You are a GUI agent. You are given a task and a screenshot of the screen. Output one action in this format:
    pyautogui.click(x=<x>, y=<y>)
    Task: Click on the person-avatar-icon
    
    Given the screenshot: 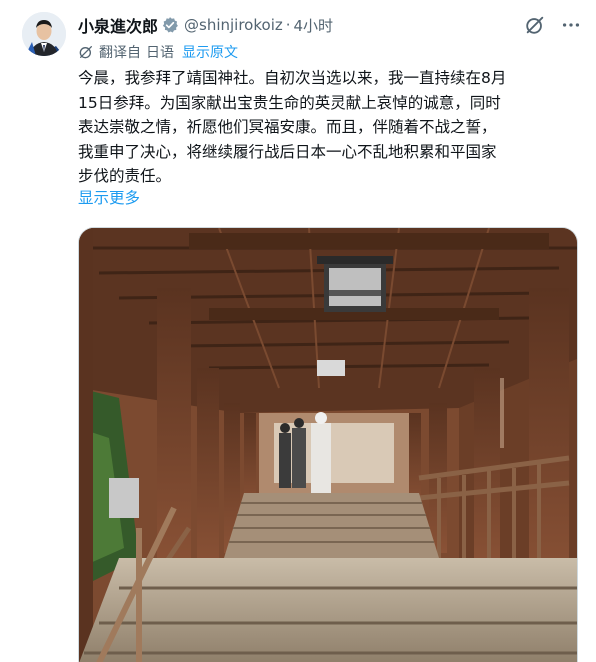 What is the action you would take?
    pyautogui.click(x=44, y=34)
    